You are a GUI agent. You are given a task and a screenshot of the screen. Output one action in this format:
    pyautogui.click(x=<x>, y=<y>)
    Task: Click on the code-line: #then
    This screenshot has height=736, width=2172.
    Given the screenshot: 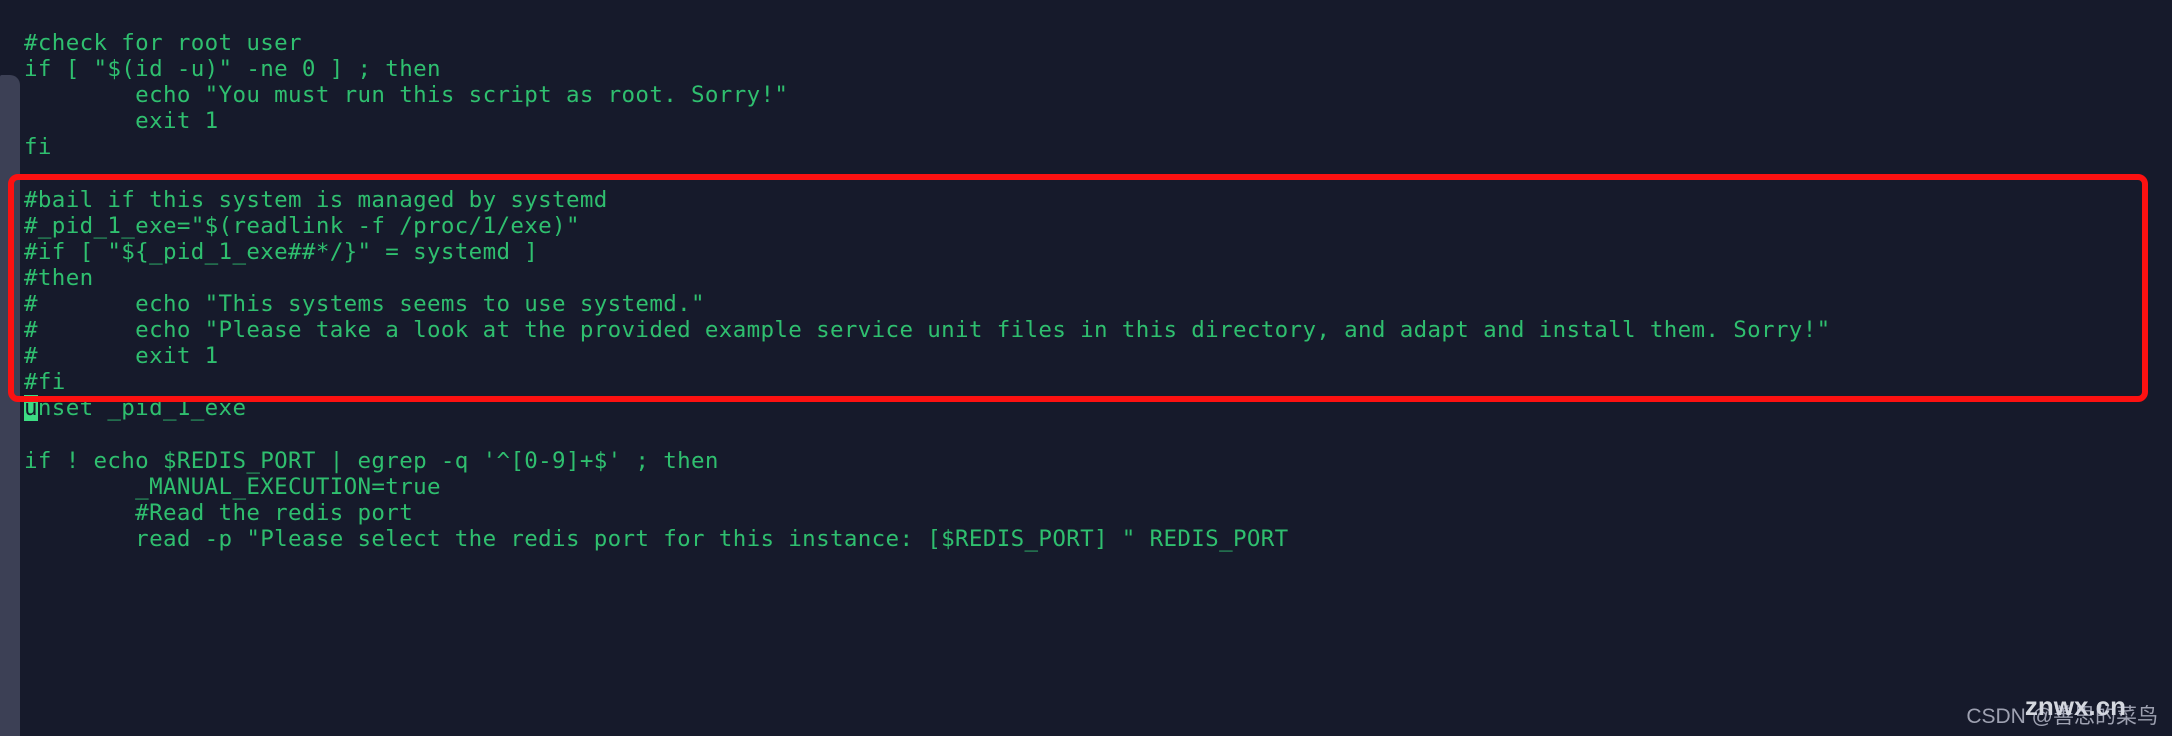 What is the action you would take?
    pyautogui.click(x=58, y=278)
    